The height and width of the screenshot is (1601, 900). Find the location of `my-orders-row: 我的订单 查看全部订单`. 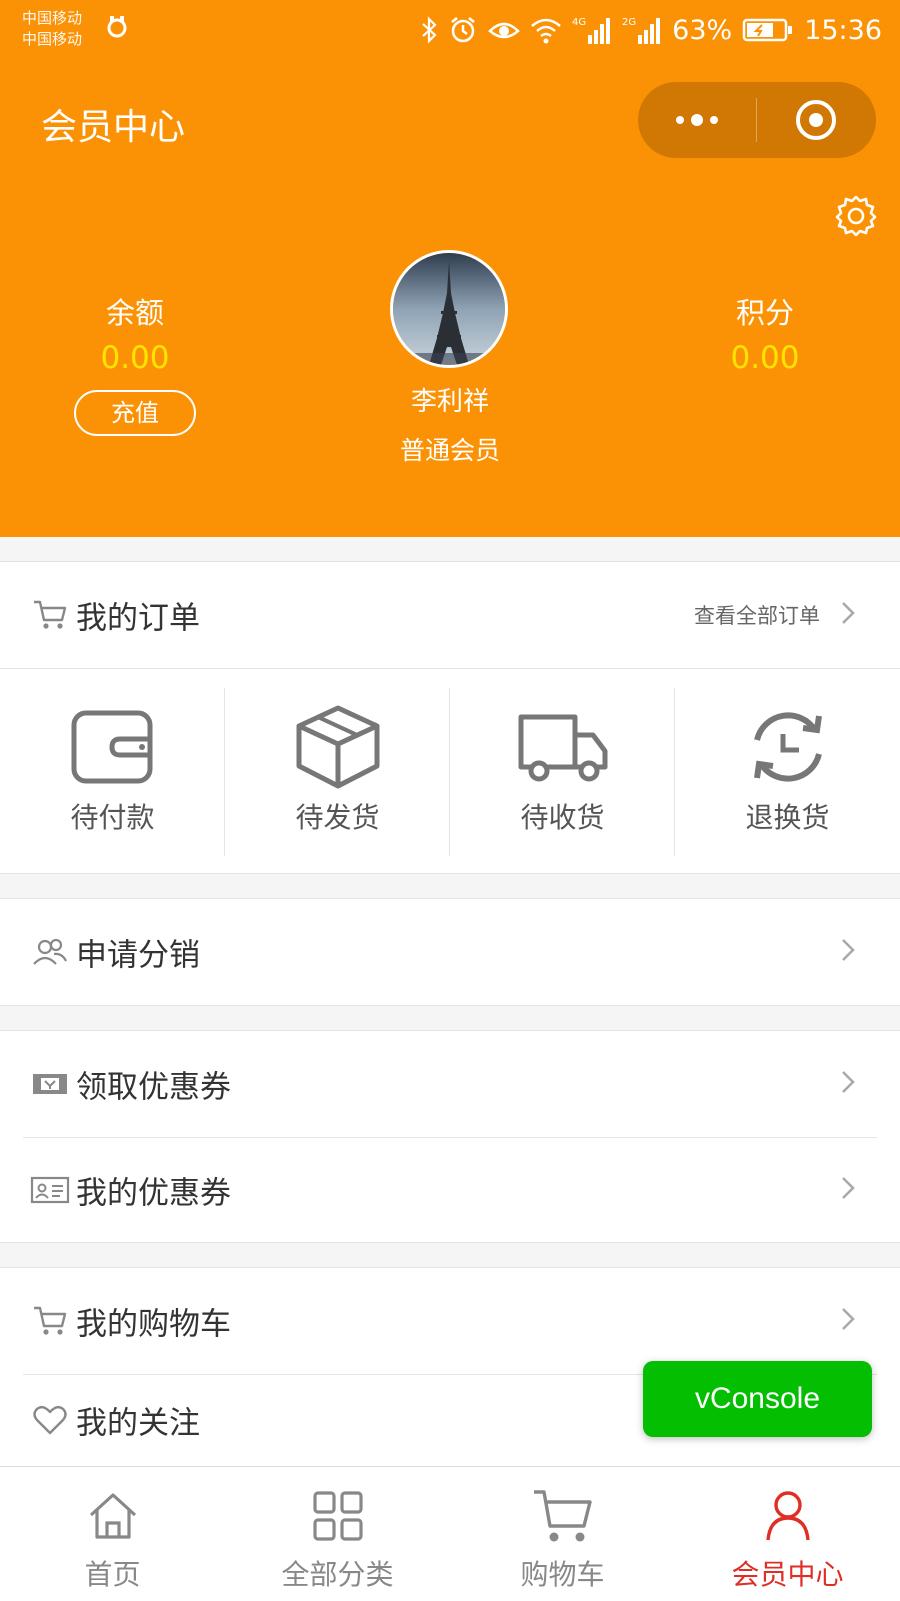

my-orders-row: 我的订单 查看全部订单 is located at coordinates (450, 615).